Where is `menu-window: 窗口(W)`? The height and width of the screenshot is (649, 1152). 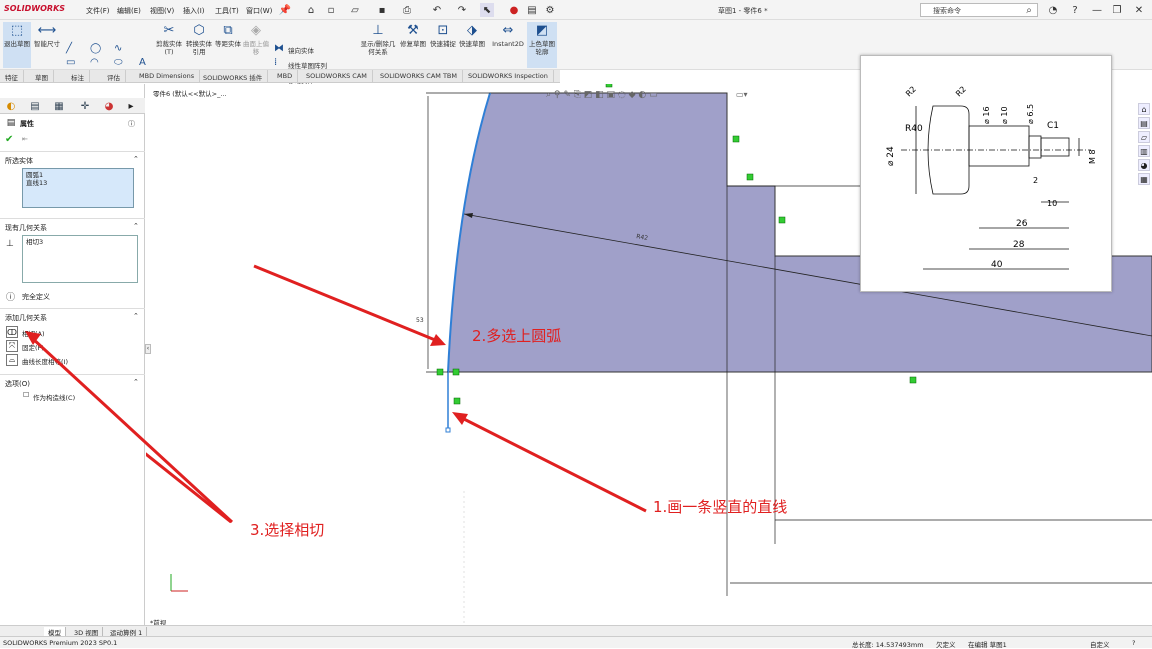 menu-window: 窗口(W) is located at coordinates (259, 11).